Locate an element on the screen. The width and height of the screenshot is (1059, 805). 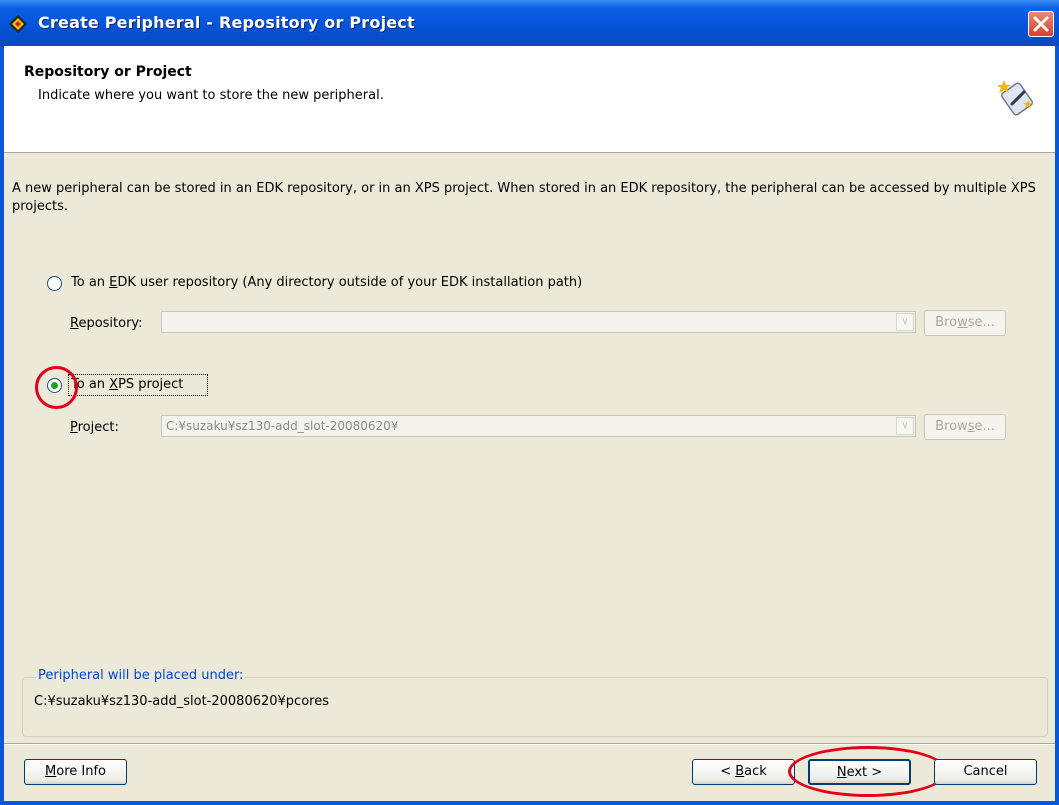
annotation-circle-next is located at coordinates (868, 771).